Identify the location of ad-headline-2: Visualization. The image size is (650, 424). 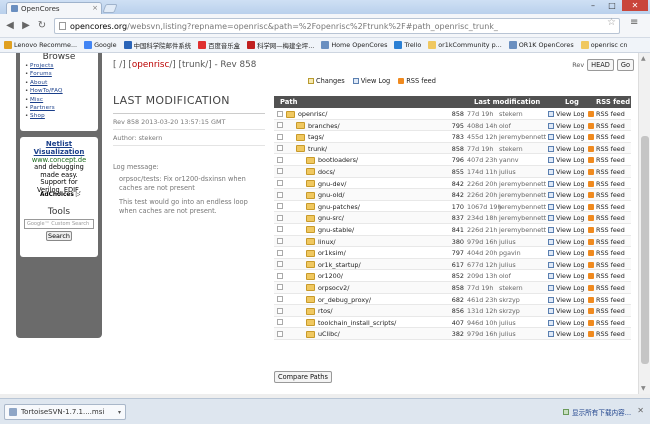
(59, 152).